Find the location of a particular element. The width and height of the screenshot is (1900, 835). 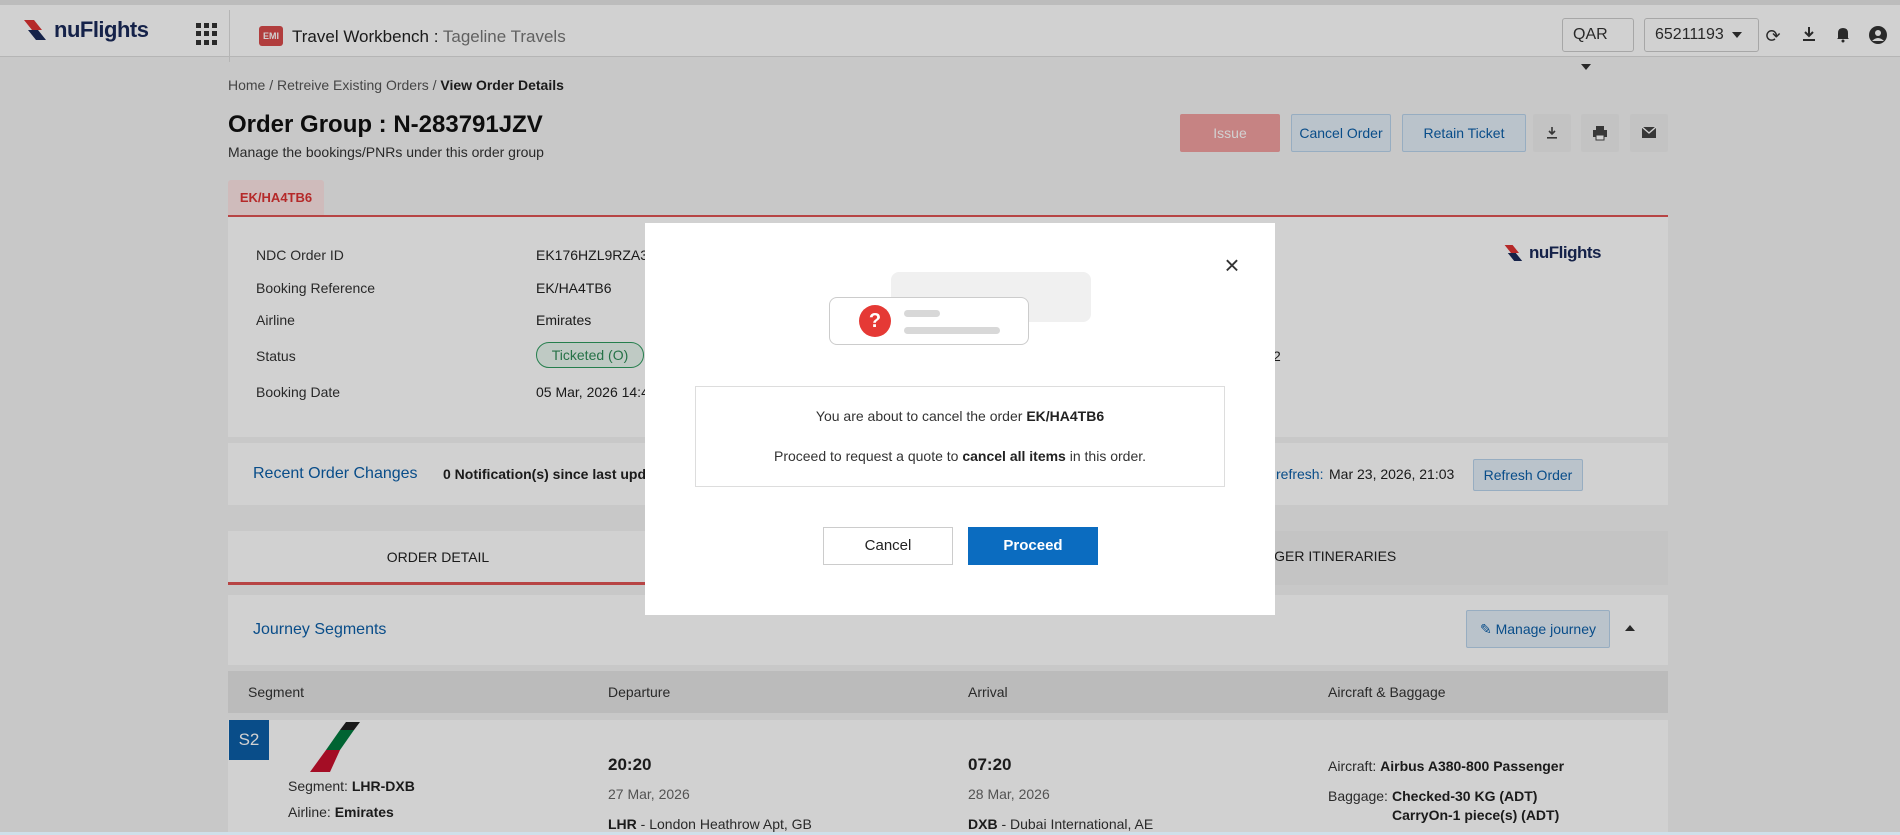

msg2-prefix: Proceed to request a quote to is located at coordinates (868, 456).